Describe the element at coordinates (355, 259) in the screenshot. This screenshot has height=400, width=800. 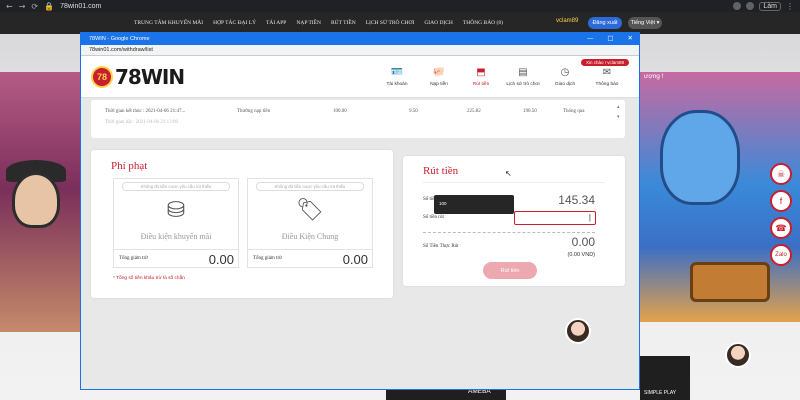
I see `general-total-value: 0.00` at that location.